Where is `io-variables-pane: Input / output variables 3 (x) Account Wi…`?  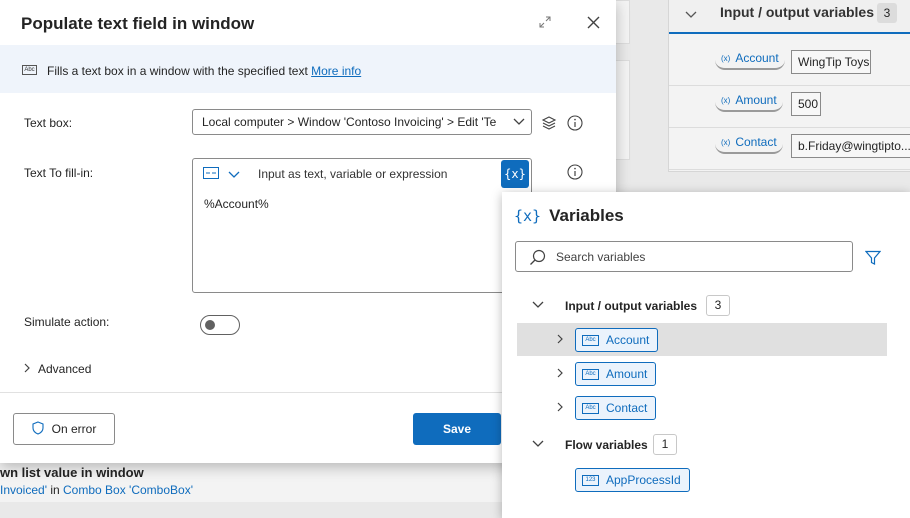
io-variables-pane: Input / output variables 3 (x) Account Wi… is located at coordinates (789, 86).